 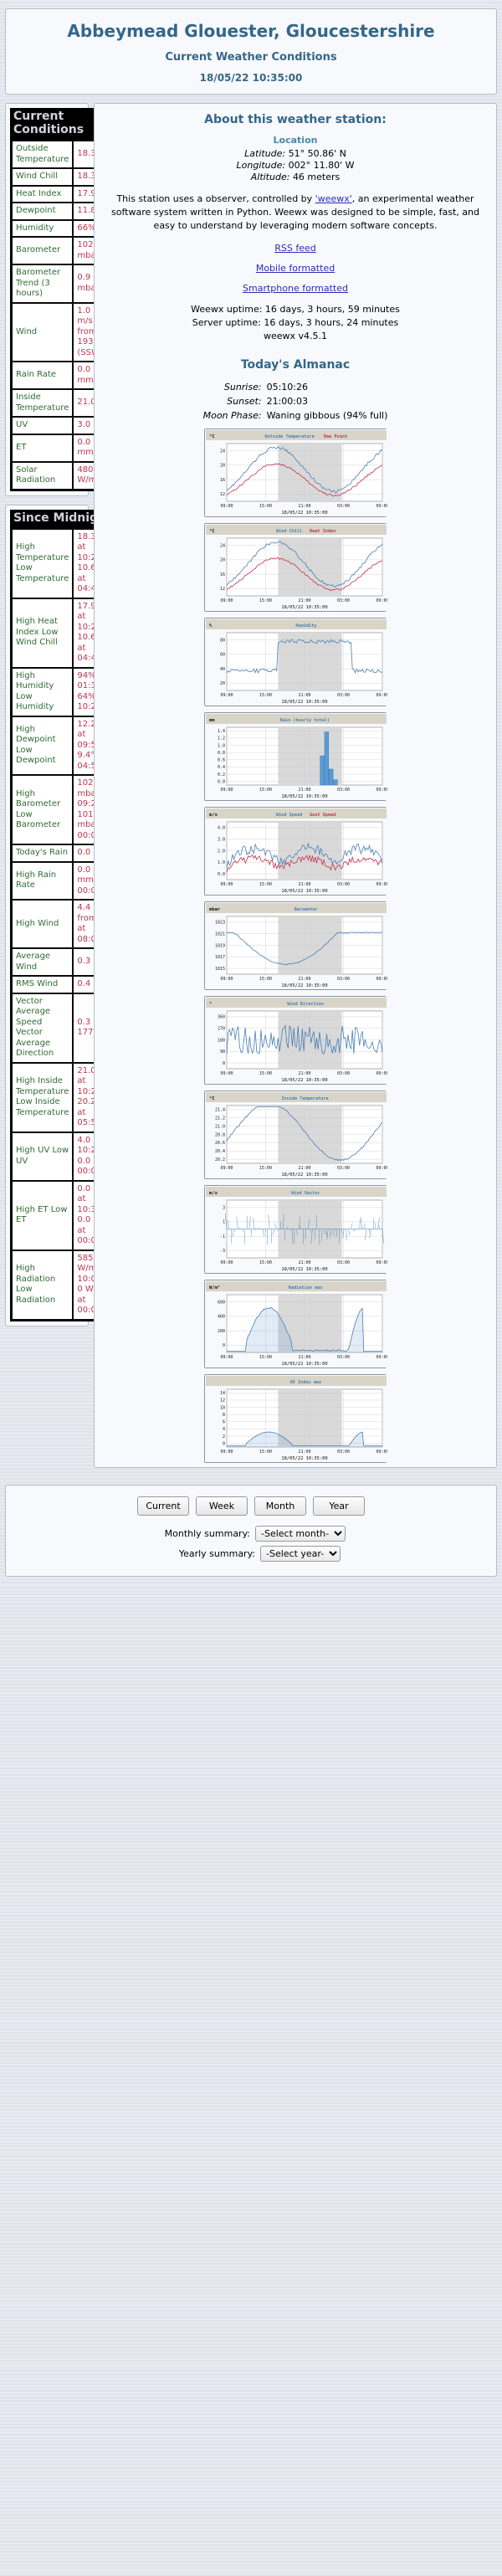 What do you see at coordinates (220, 957) in the screenshot?
I see `svg-text: 1017` at bounding box center [220, 957].